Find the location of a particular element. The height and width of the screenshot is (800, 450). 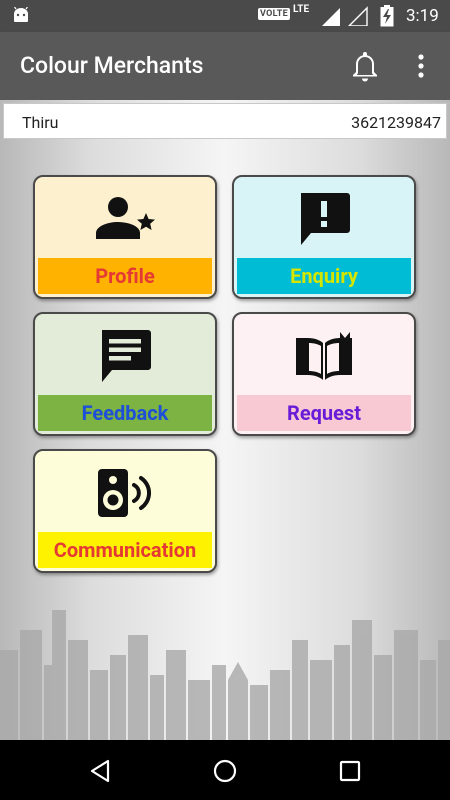

speaker-icon is located at coordinates (124, 493).